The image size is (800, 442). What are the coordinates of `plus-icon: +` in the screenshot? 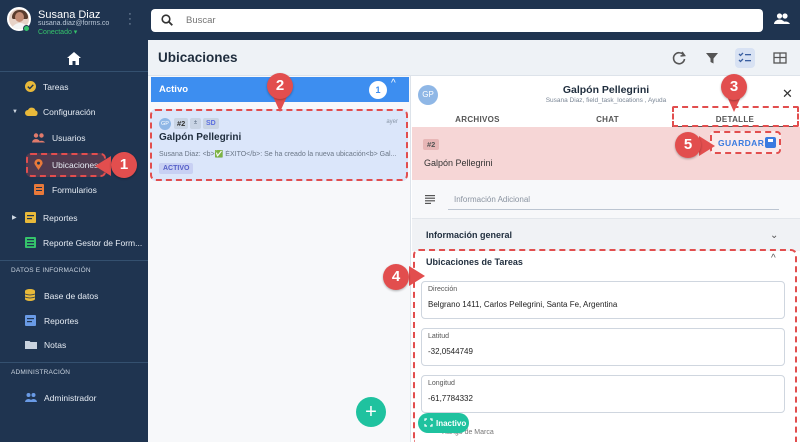 It's located at (371, 412).